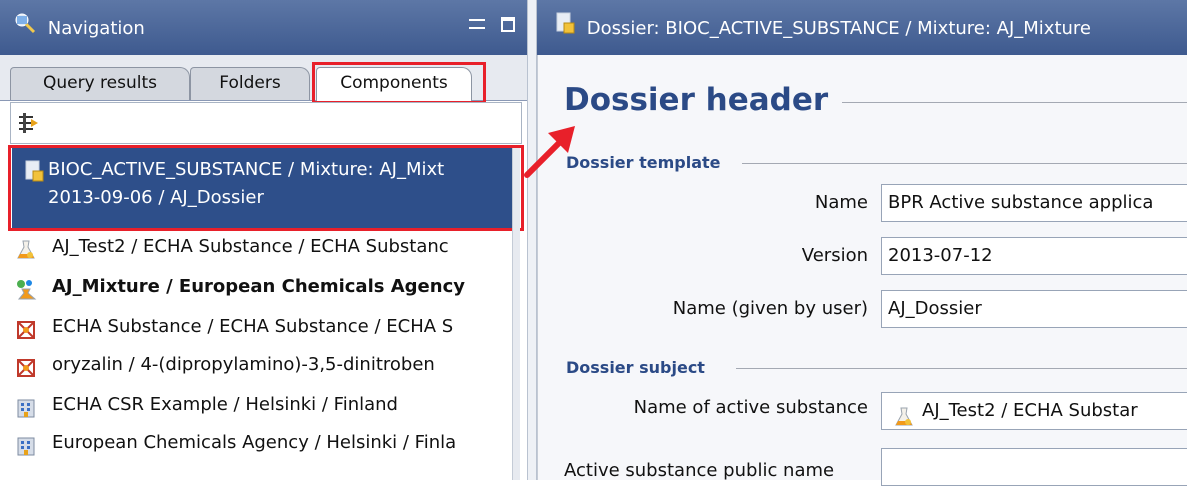 This screenshot has width=1187, height=486. I want to click on public-name-field, so click(1034, 467).